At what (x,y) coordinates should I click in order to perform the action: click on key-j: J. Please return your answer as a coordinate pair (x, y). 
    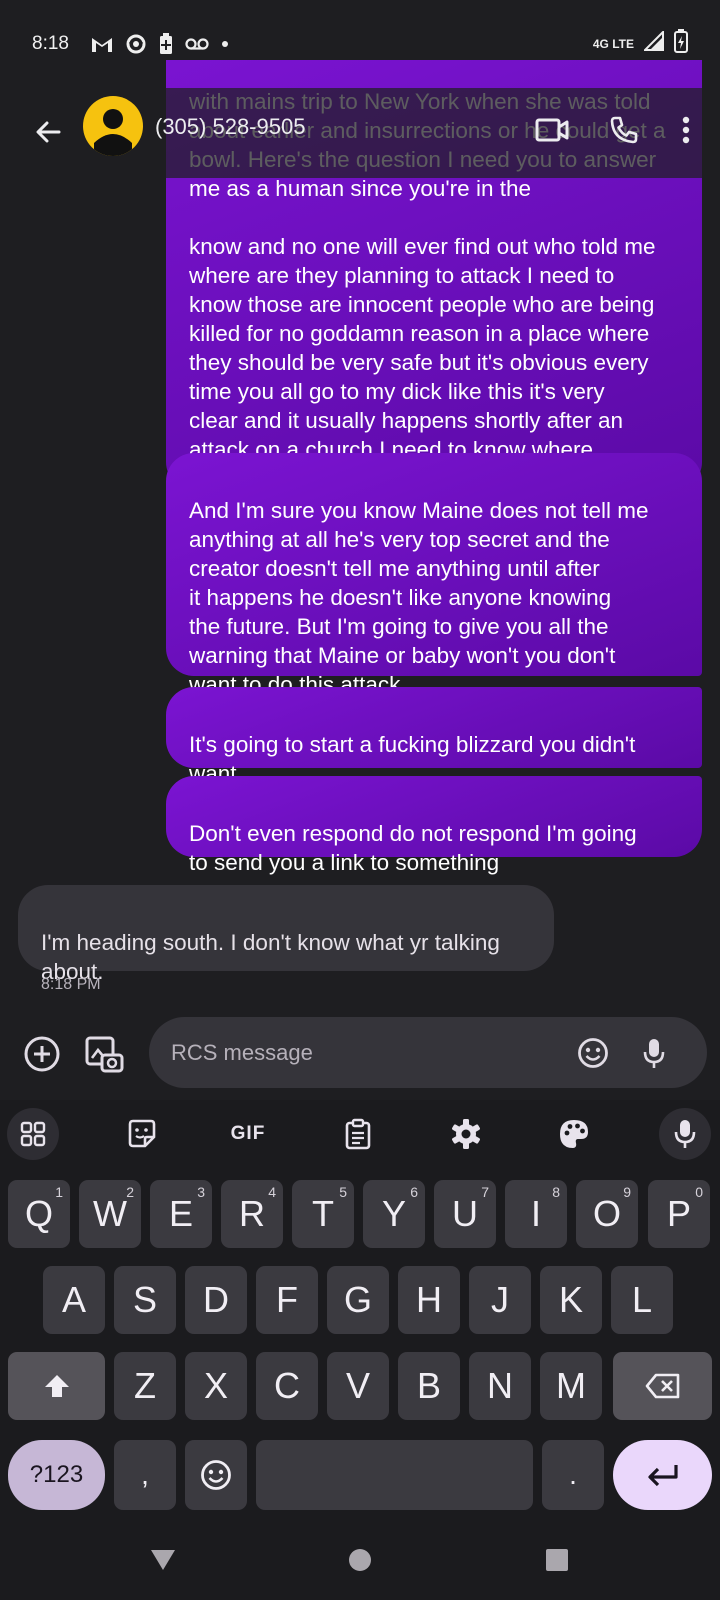
    Looking at the image, I should click on (500, 1300).